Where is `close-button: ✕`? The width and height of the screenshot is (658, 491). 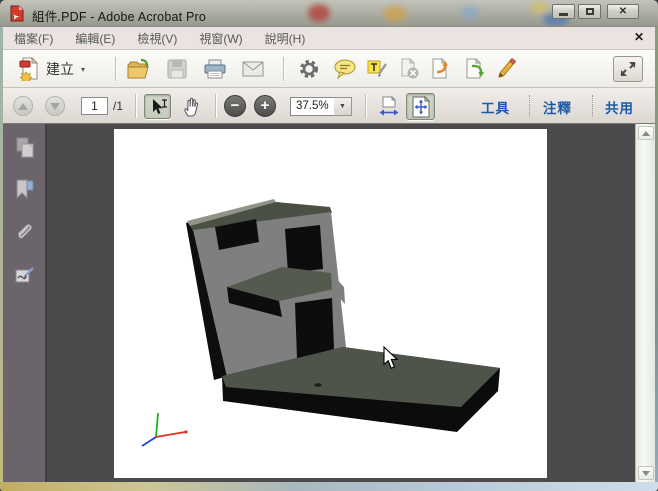
close-button: ✕ is located at coordinates (623, 11).